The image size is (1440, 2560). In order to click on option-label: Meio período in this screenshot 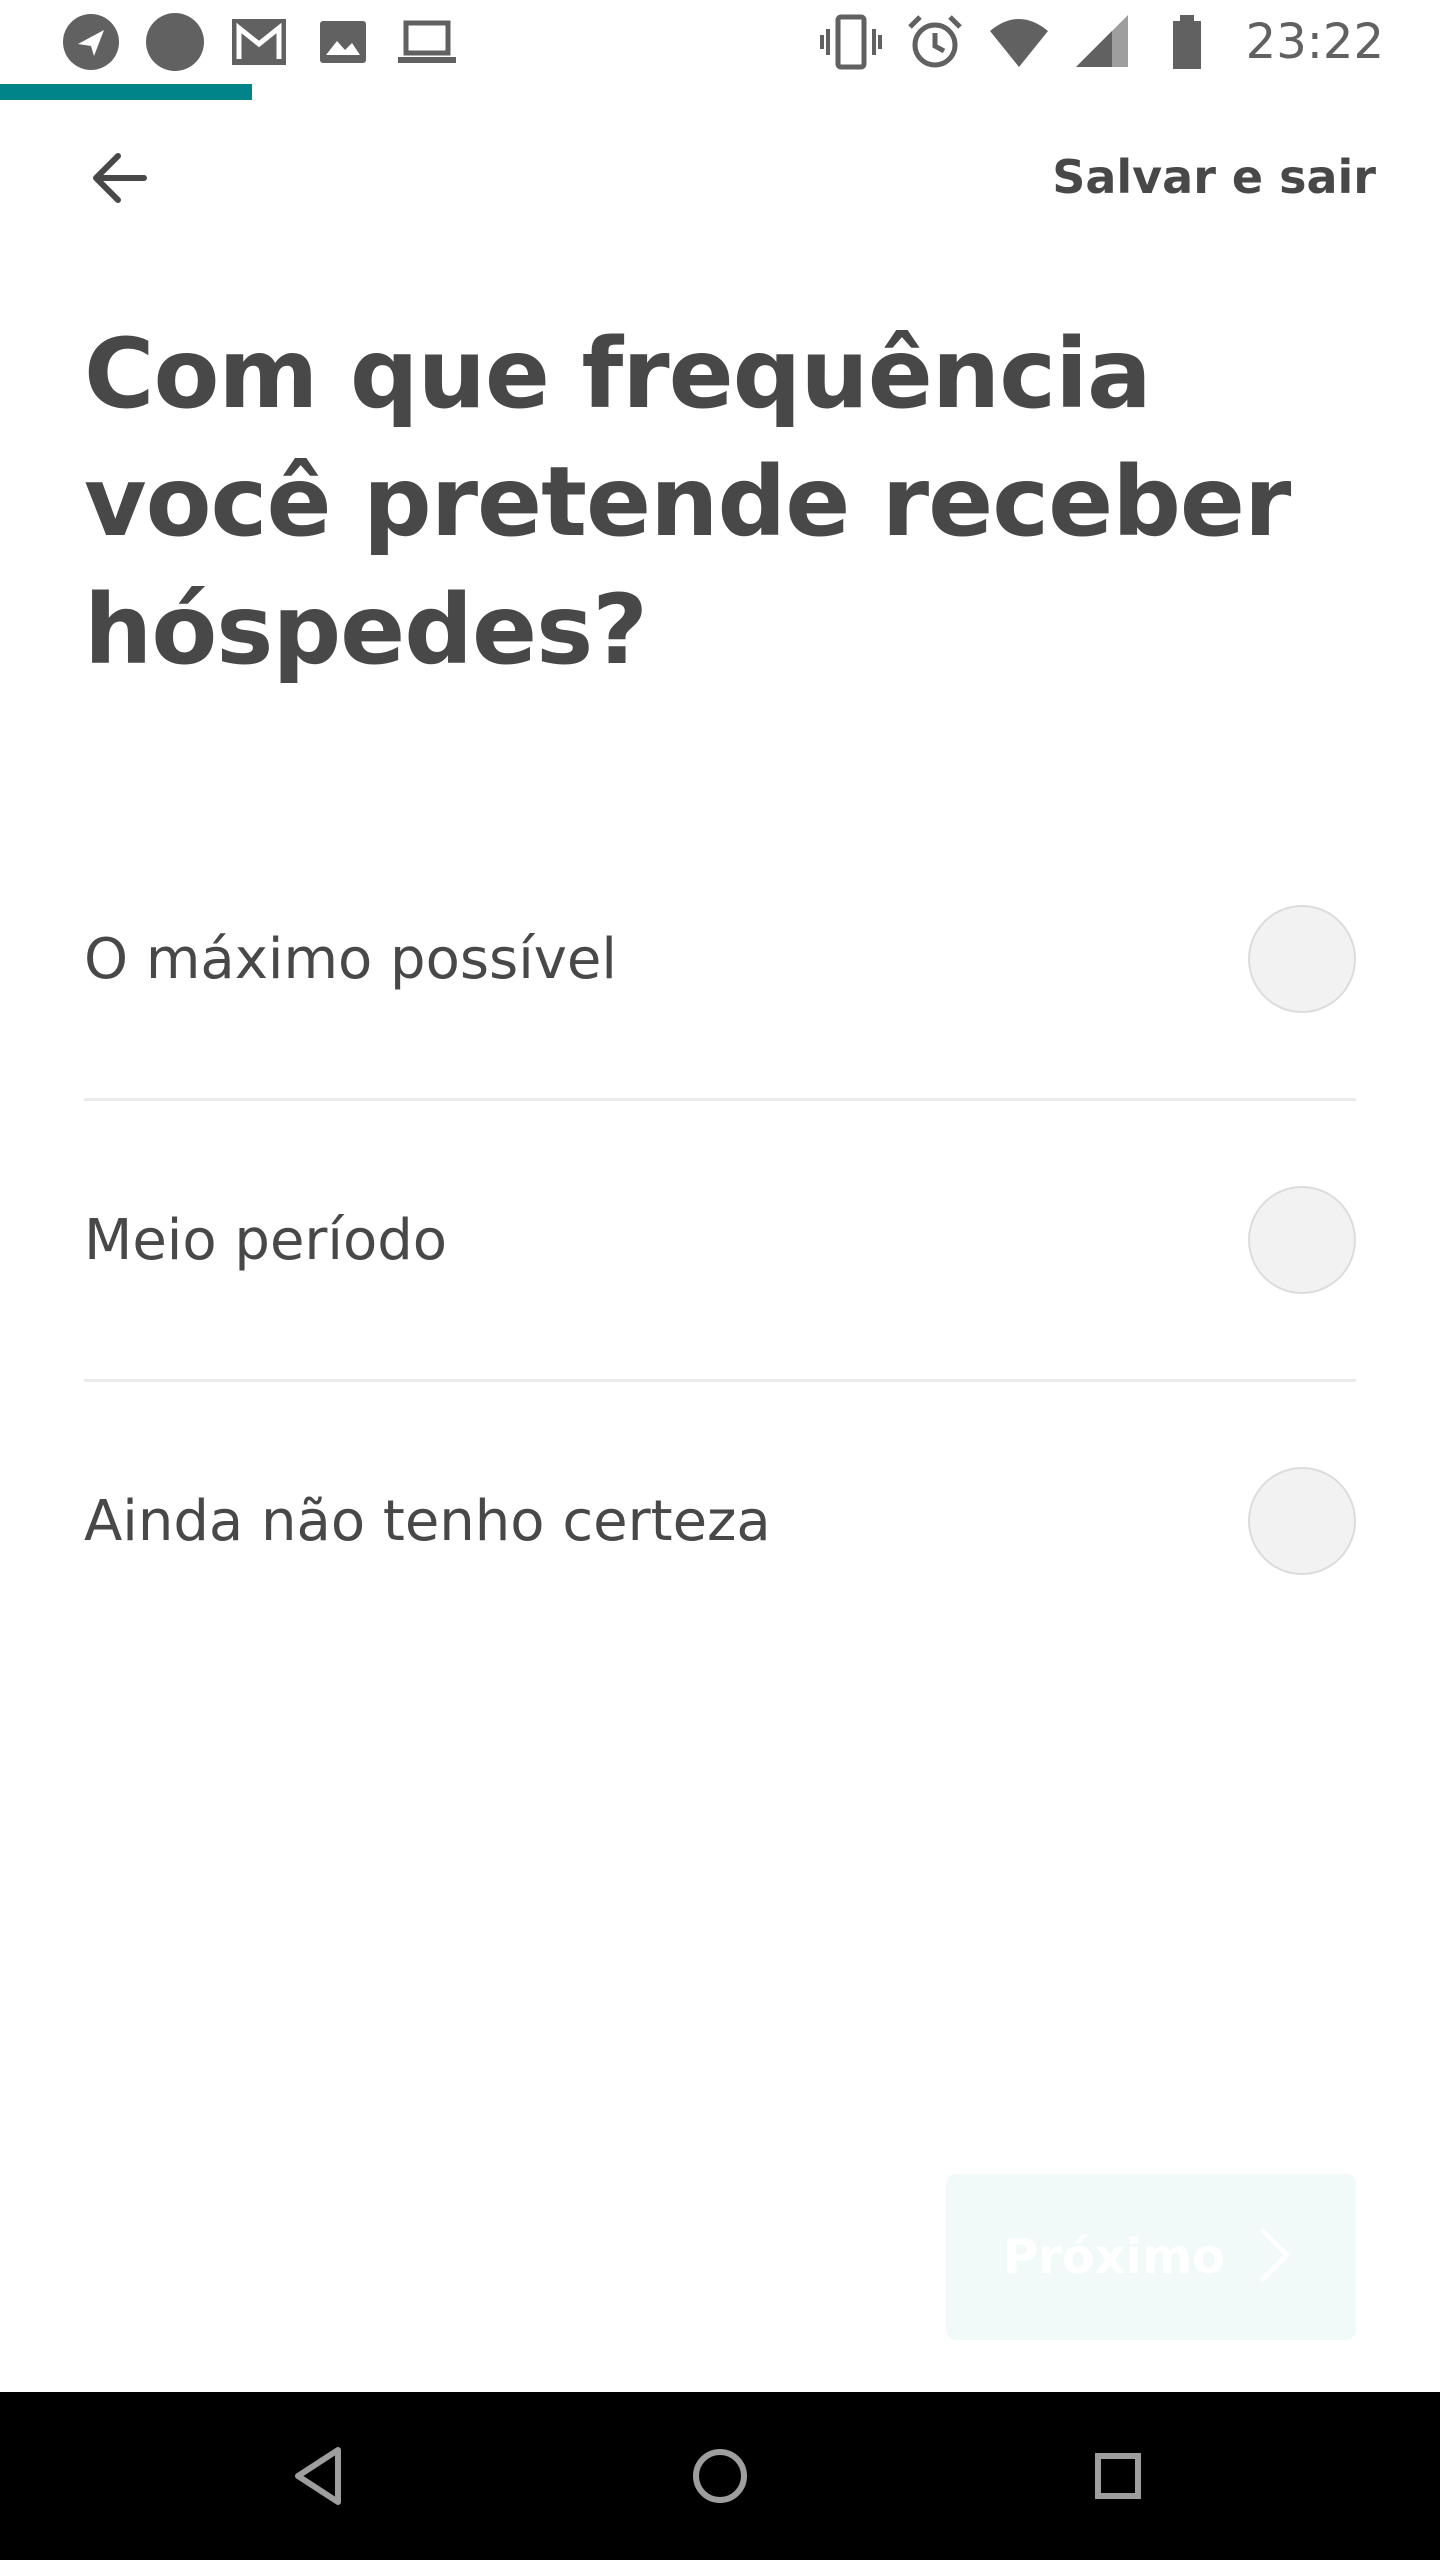, I will do `click(266, 1240)`.